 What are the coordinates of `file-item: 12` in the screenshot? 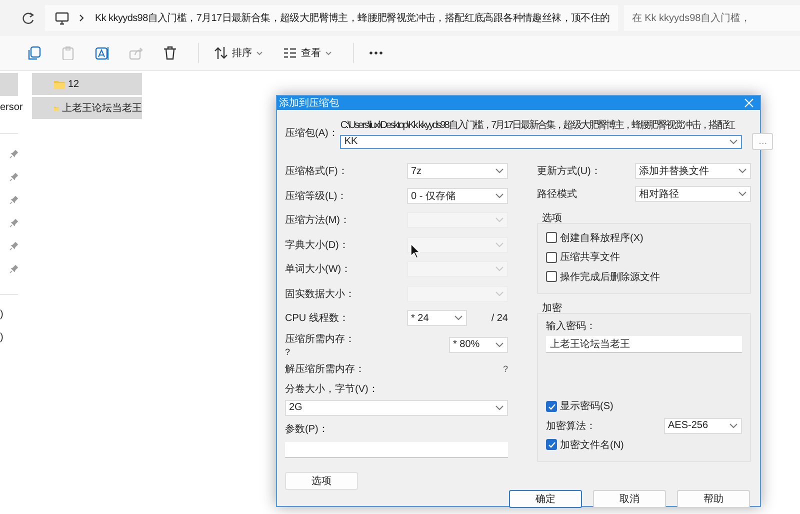 It's located at (87, 84).